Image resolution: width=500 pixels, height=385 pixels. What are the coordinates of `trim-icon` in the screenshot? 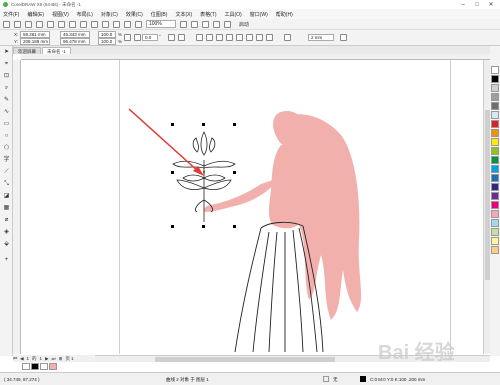 It's located at (209, 37).